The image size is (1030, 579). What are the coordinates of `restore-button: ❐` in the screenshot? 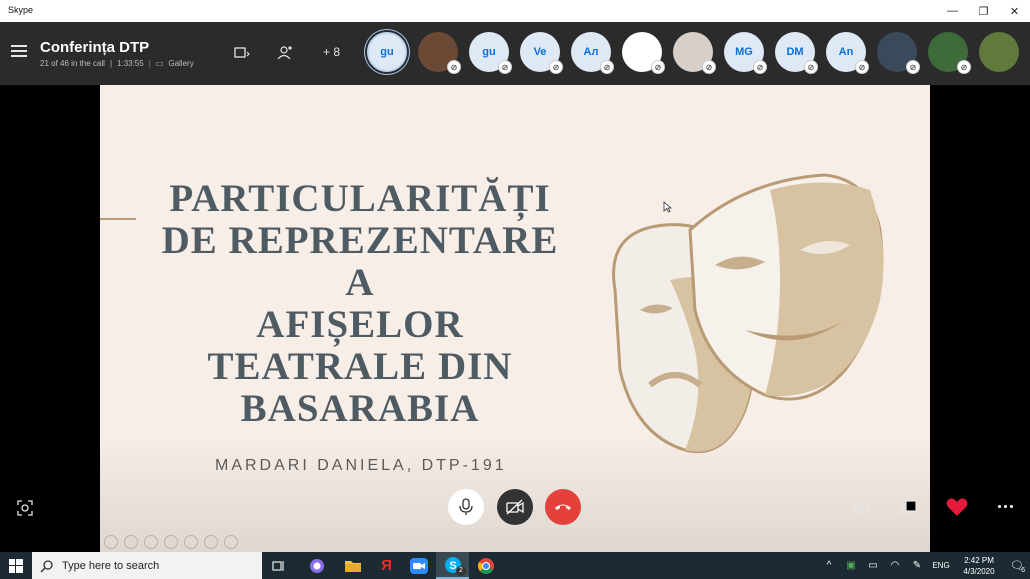 It's located at (983, 11).